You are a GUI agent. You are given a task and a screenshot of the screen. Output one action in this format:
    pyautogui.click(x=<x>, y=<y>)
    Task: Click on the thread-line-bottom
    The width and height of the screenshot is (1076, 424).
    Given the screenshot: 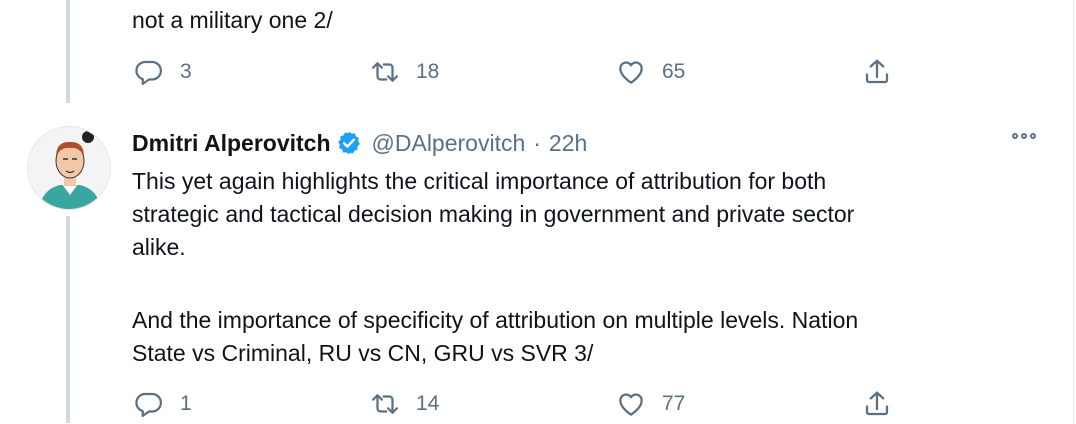 What is the action you would take?
    pyautogui.click(x=68, y=319)
    